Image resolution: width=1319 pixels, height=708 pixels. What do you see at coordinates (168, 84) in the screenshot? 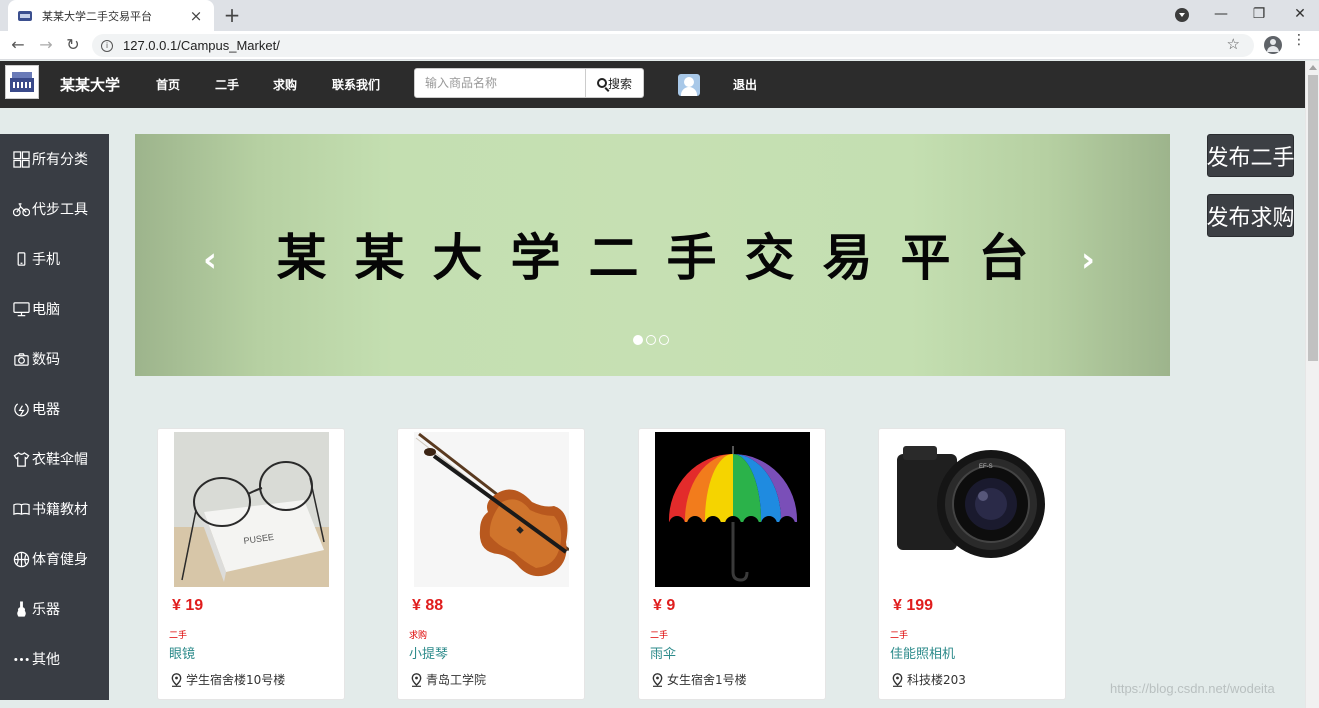
I see `nav-home: 首页` at bounding box center [168, 84].